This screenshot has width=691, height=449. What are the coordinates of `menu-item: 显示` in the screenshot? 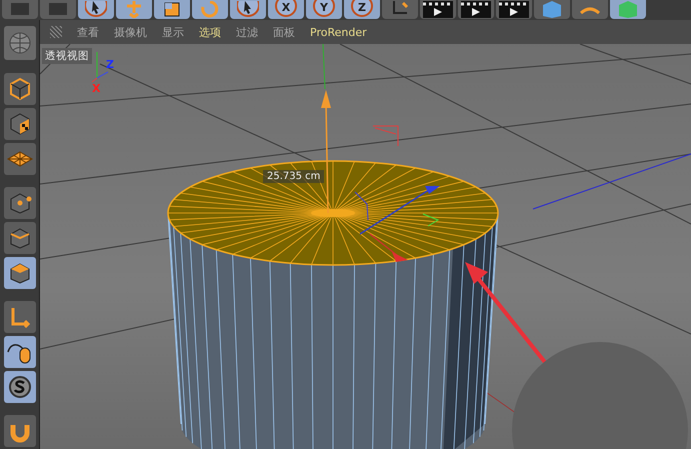 It's located at (173, 32).